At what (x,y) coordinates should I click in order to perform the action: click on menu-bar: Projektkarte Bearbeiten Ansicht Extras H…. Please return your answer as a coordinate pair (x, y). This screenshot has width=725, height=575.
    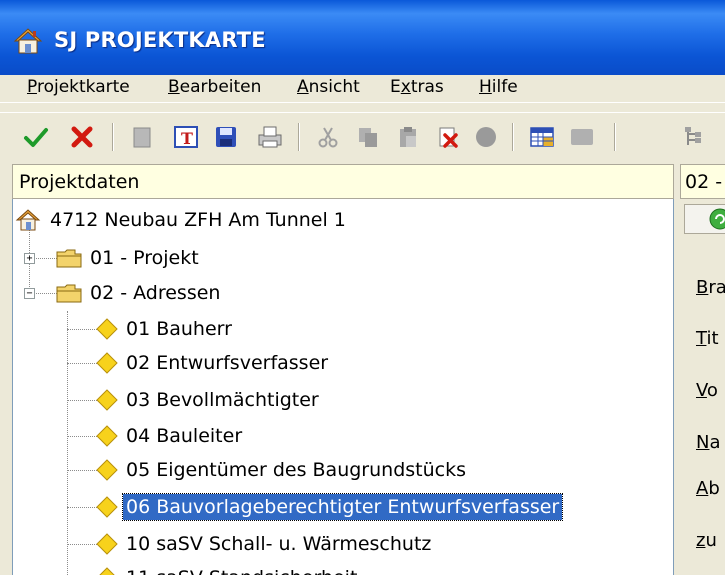
    Looking at the image, I should click on (362, 89).